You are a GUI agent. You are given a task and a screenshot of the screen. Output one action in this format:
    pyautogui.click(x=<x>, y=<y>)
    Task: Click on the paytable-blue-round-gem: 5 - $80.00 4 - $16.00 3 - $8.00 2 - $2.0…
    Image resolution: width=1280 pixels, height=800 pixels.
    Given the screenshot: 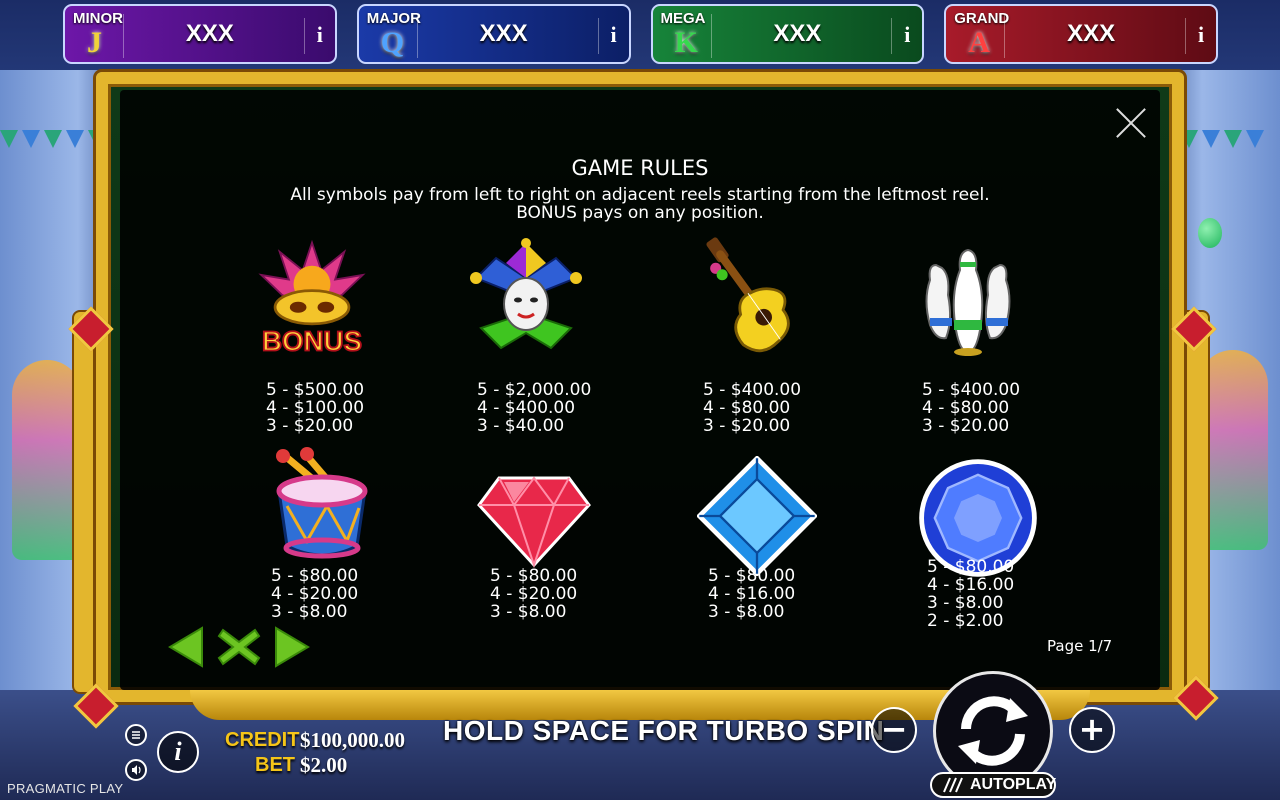 What is the action you would take?
    pyautogui.click(x=970, y=594)
    